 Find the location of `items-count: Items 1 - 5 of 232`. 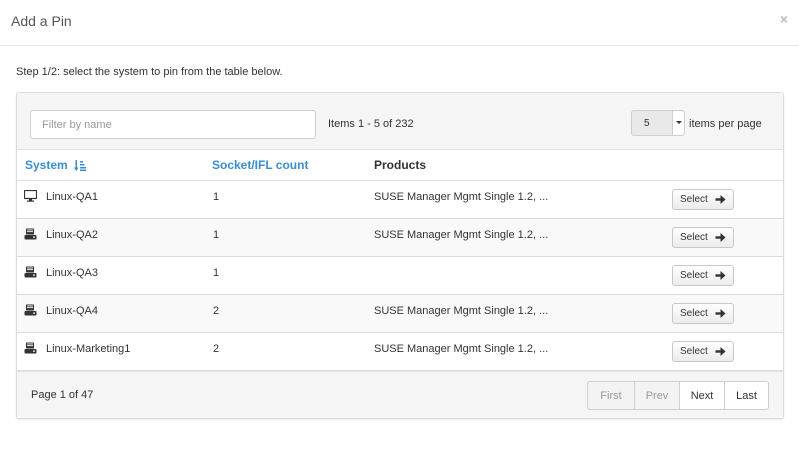

items-count: Items 1 - 5 of 232 is located at coordinates (371, 124).